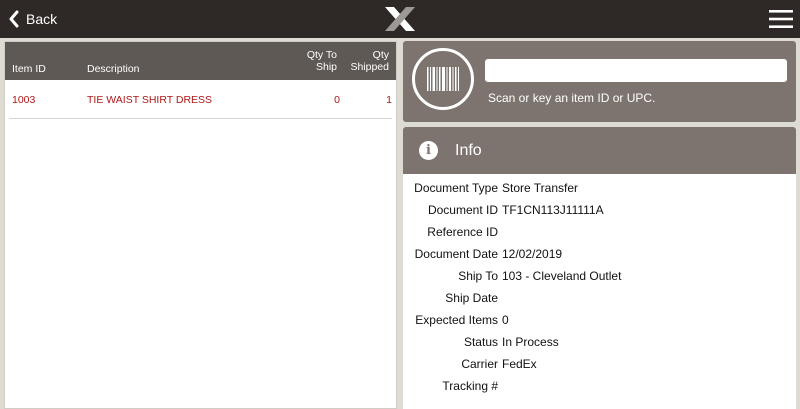 The image size is (800, 409). What do you see at coordinates (540, 188) in the screenshot?
I see `info-value: Store Transfer` at bounding box center [540, 188].